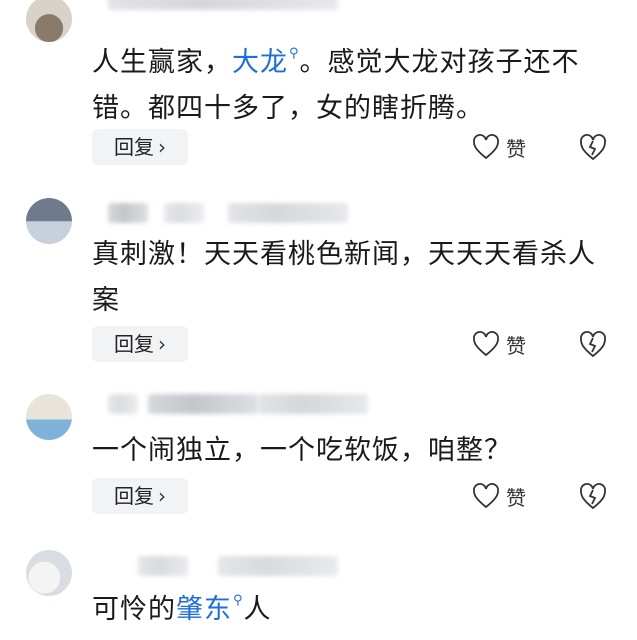  Describe the element at coordinates (344, 277) in the screenshot. I see `comment-text: 真刺激！天天看桃色新闻，天天天看杀人案` at that location.